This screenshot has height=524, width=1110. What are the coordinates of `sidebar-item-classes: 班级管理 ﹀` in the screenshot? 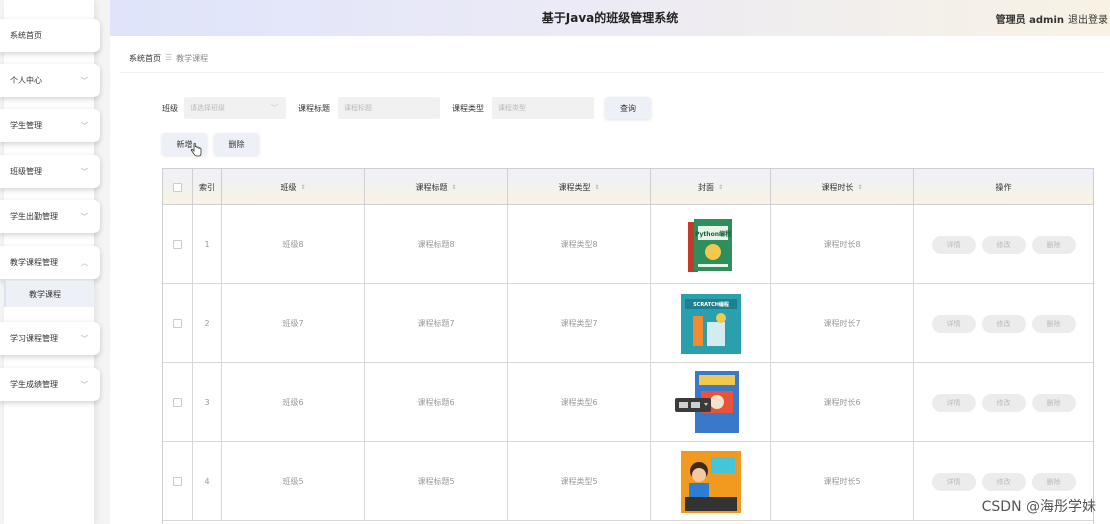 It's located at (50, 171).